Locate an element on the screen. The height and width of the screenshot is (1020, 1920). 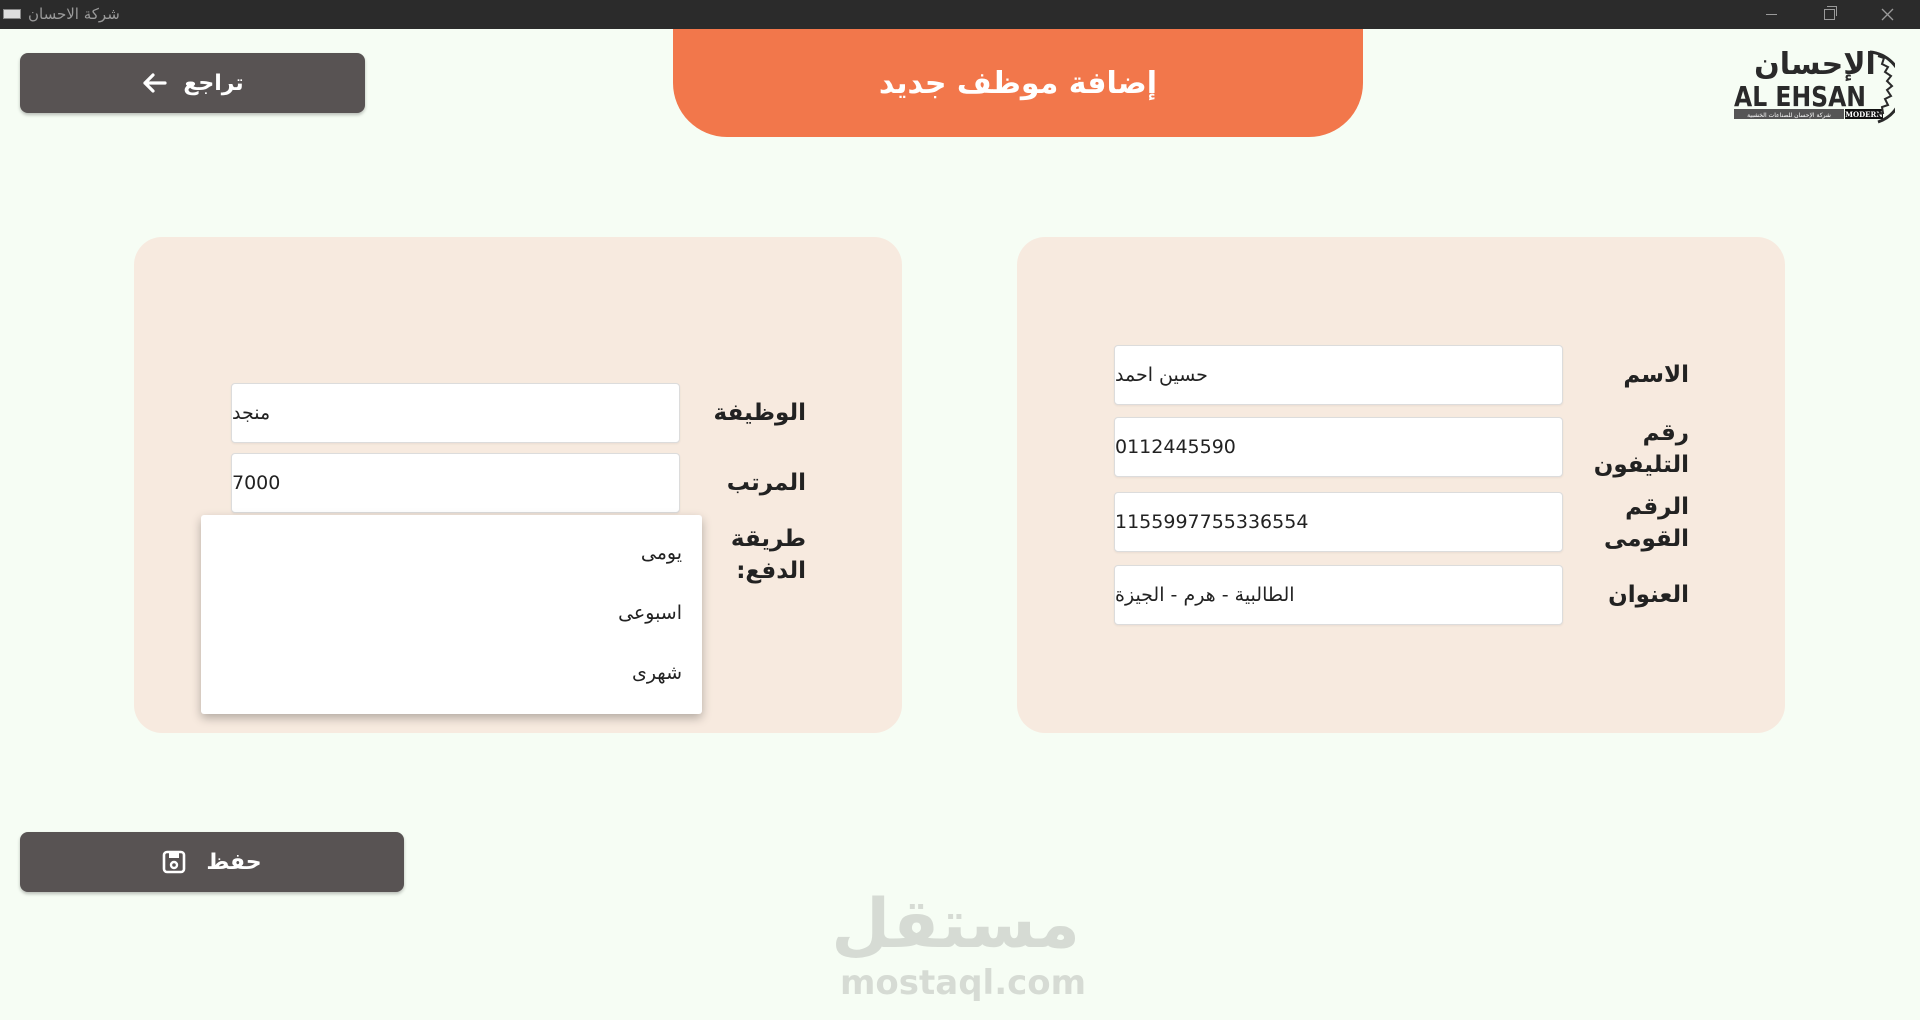
restore-icon is located at coordinates (1830, 13).